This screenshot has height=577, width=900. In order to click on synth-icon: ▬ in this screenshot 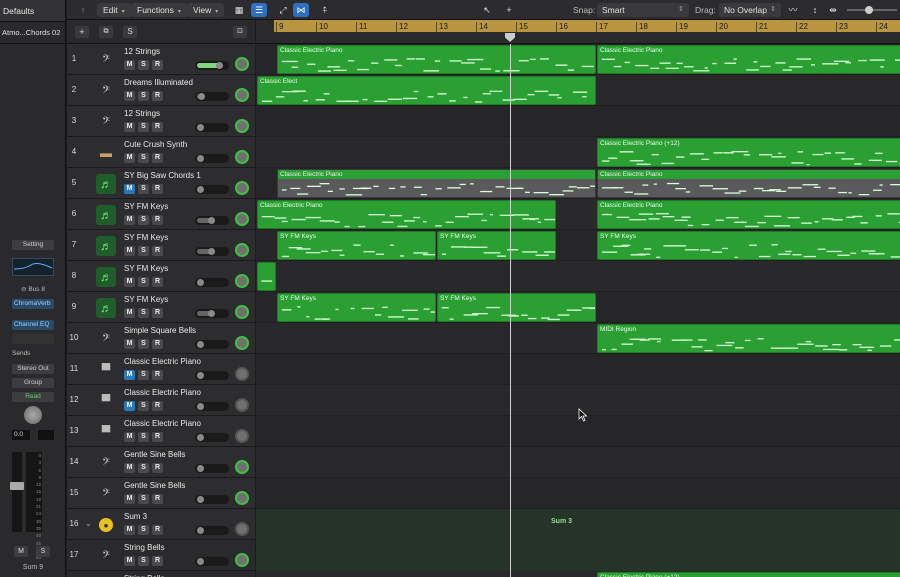, I will do `click(106, 153)`.